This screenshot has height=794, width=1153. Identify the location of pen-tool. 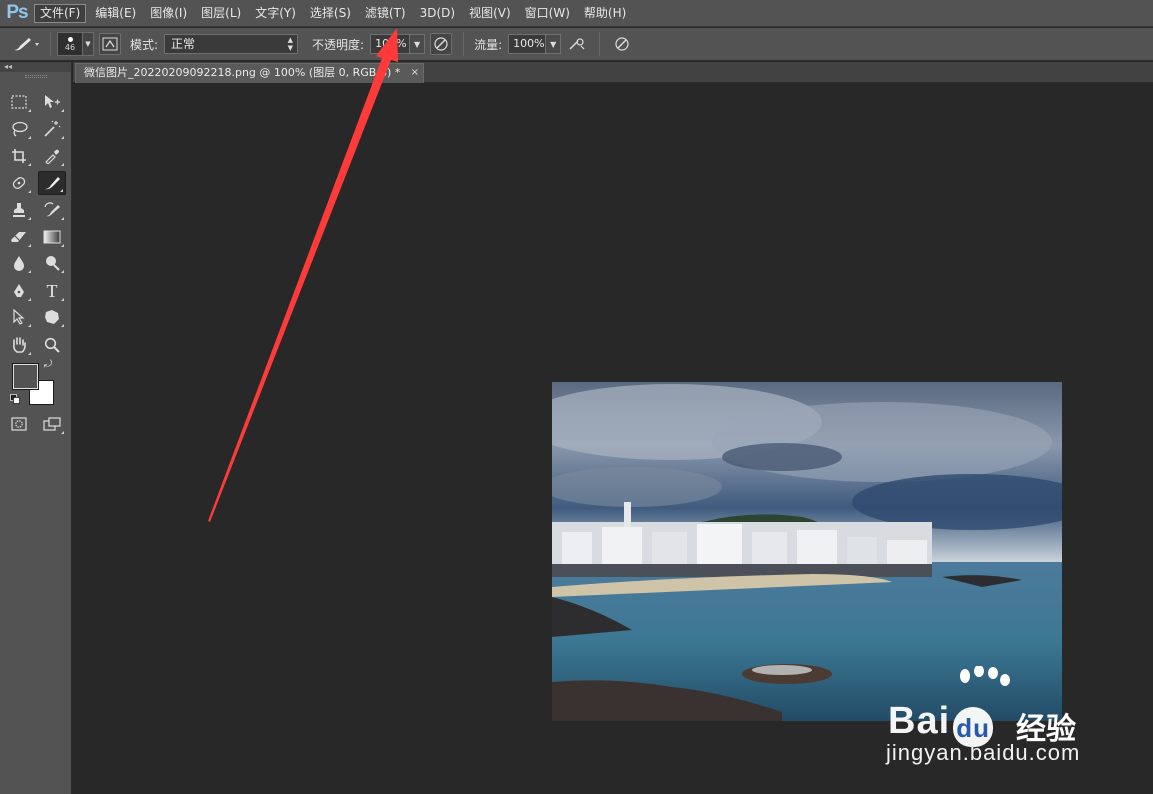
(19, 291).